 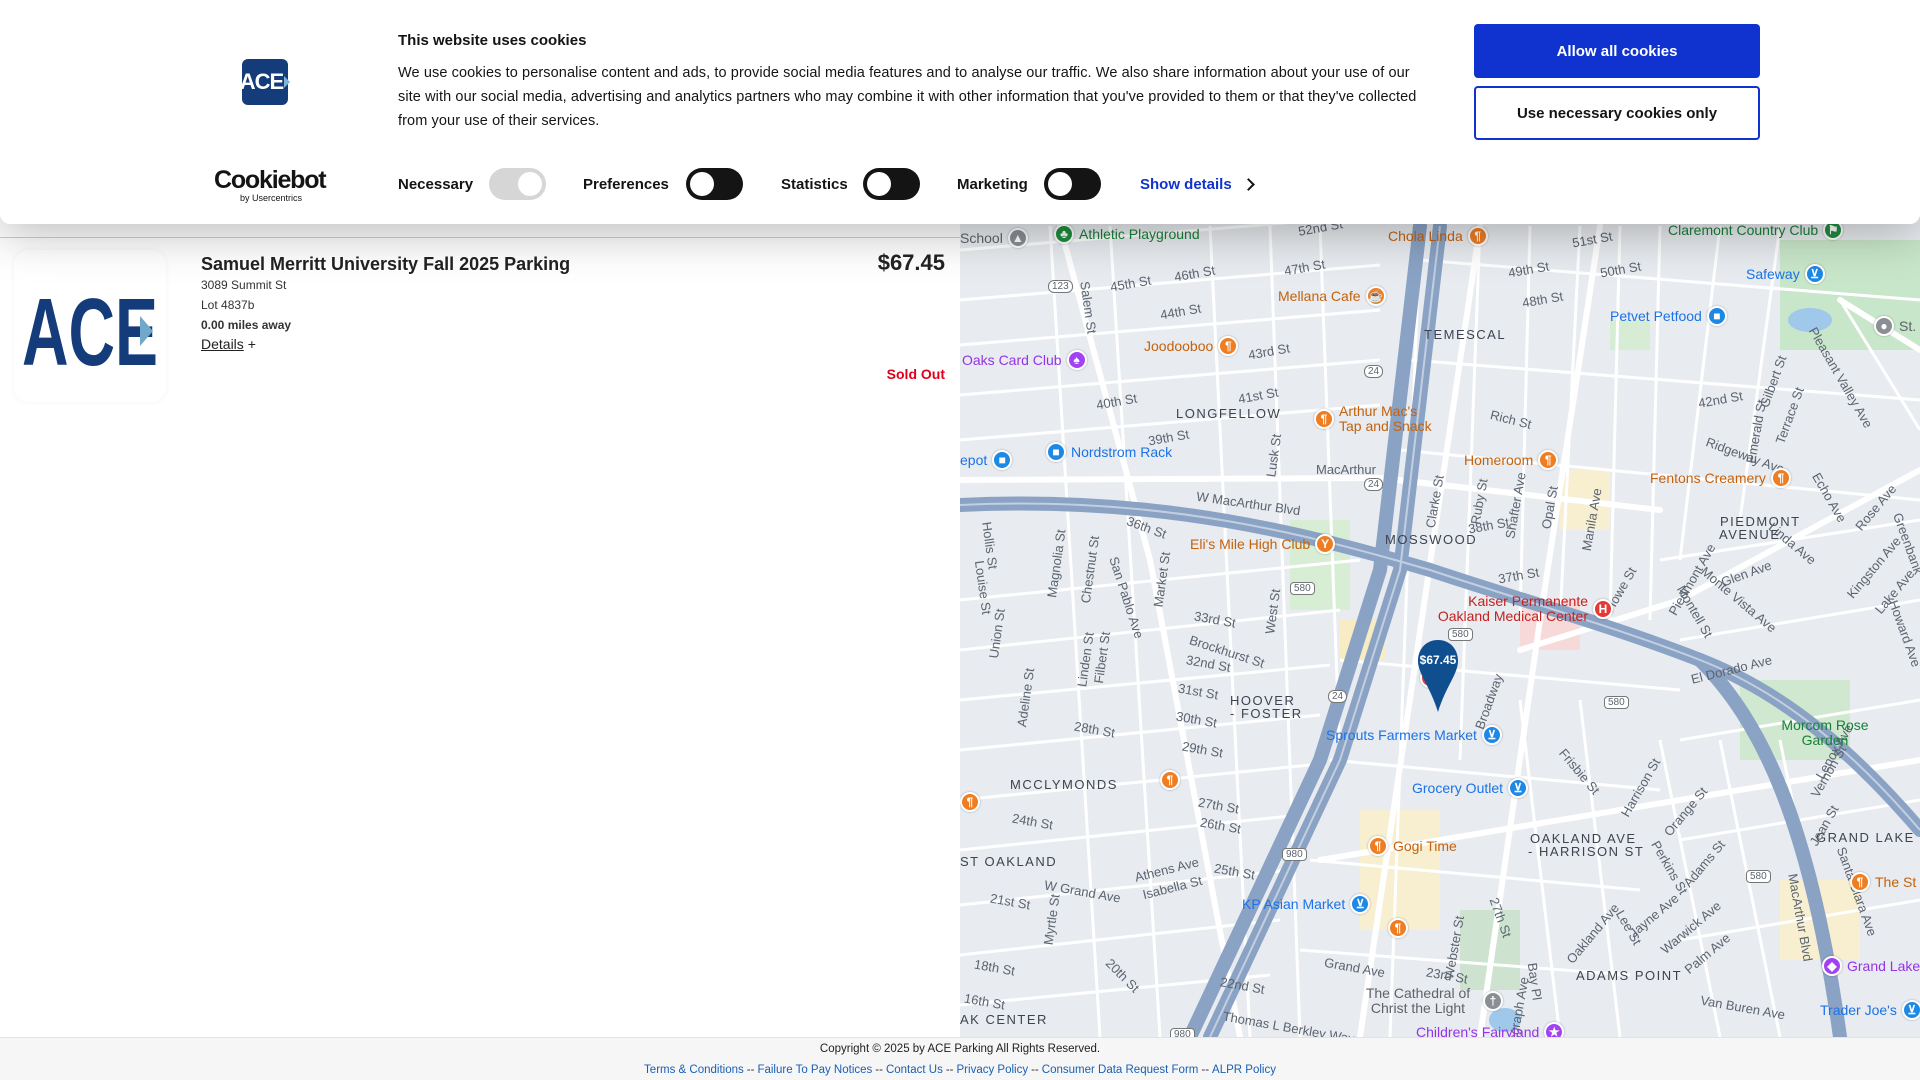 I want to click on poi-petvet: Petvet Petfood ■, so click(x=1668, y=316).